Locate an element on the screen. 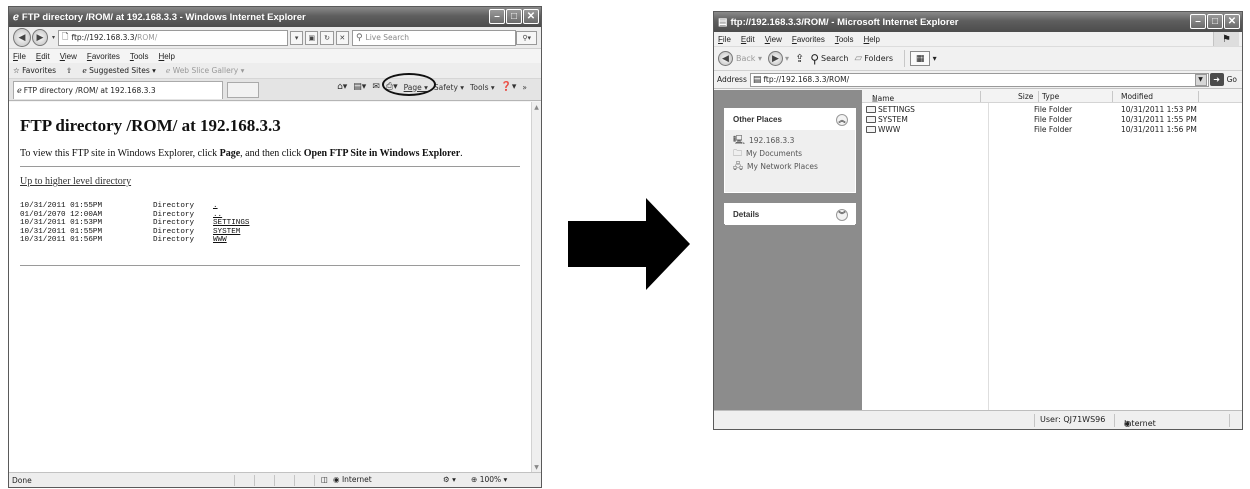  listing-link: SYSTEM is located at coordinates (226, 232).